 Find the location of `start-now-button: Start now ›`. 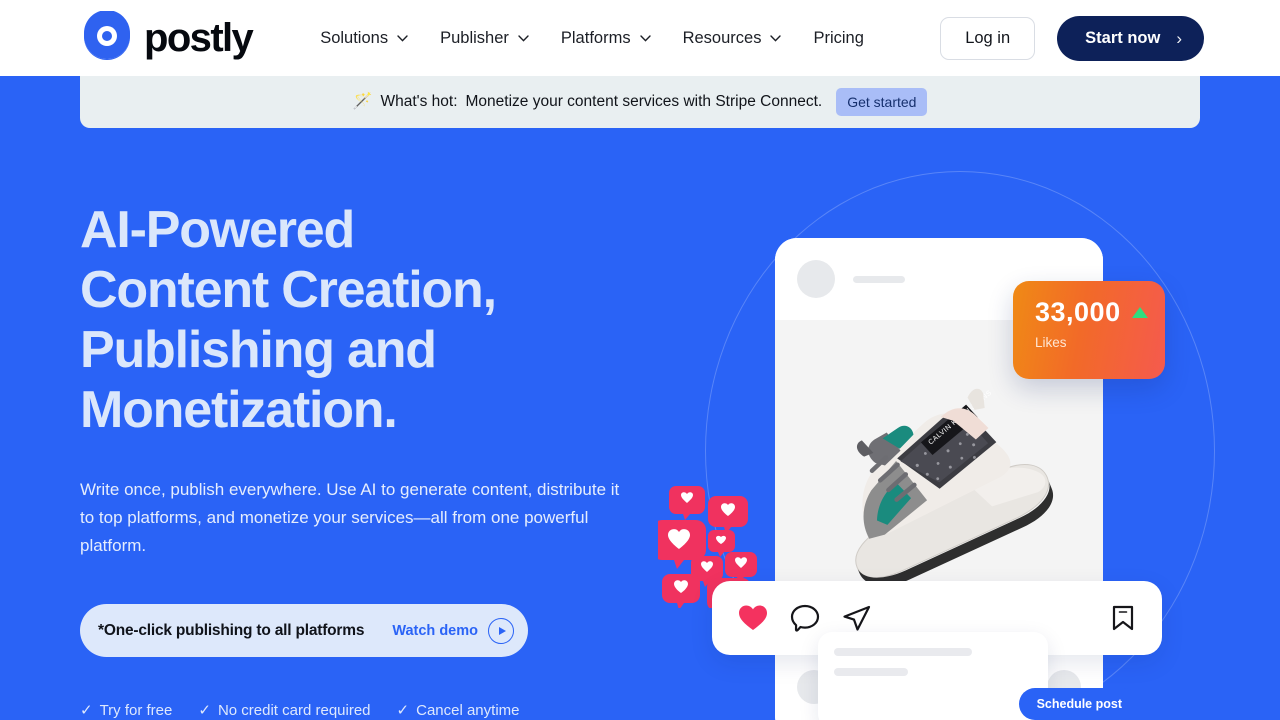

start-now-button: Start now › is located at coordinates (1130, 38).